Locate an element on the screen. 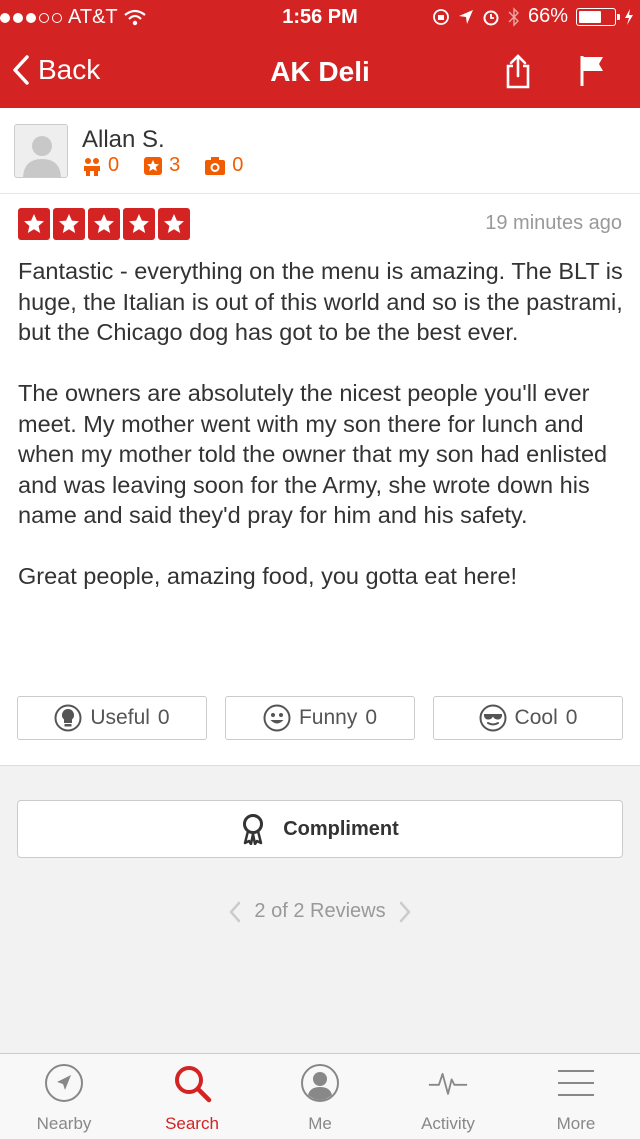 The image size is (640, 1139). chevron-left-icon is located at coordinates (235, 912).